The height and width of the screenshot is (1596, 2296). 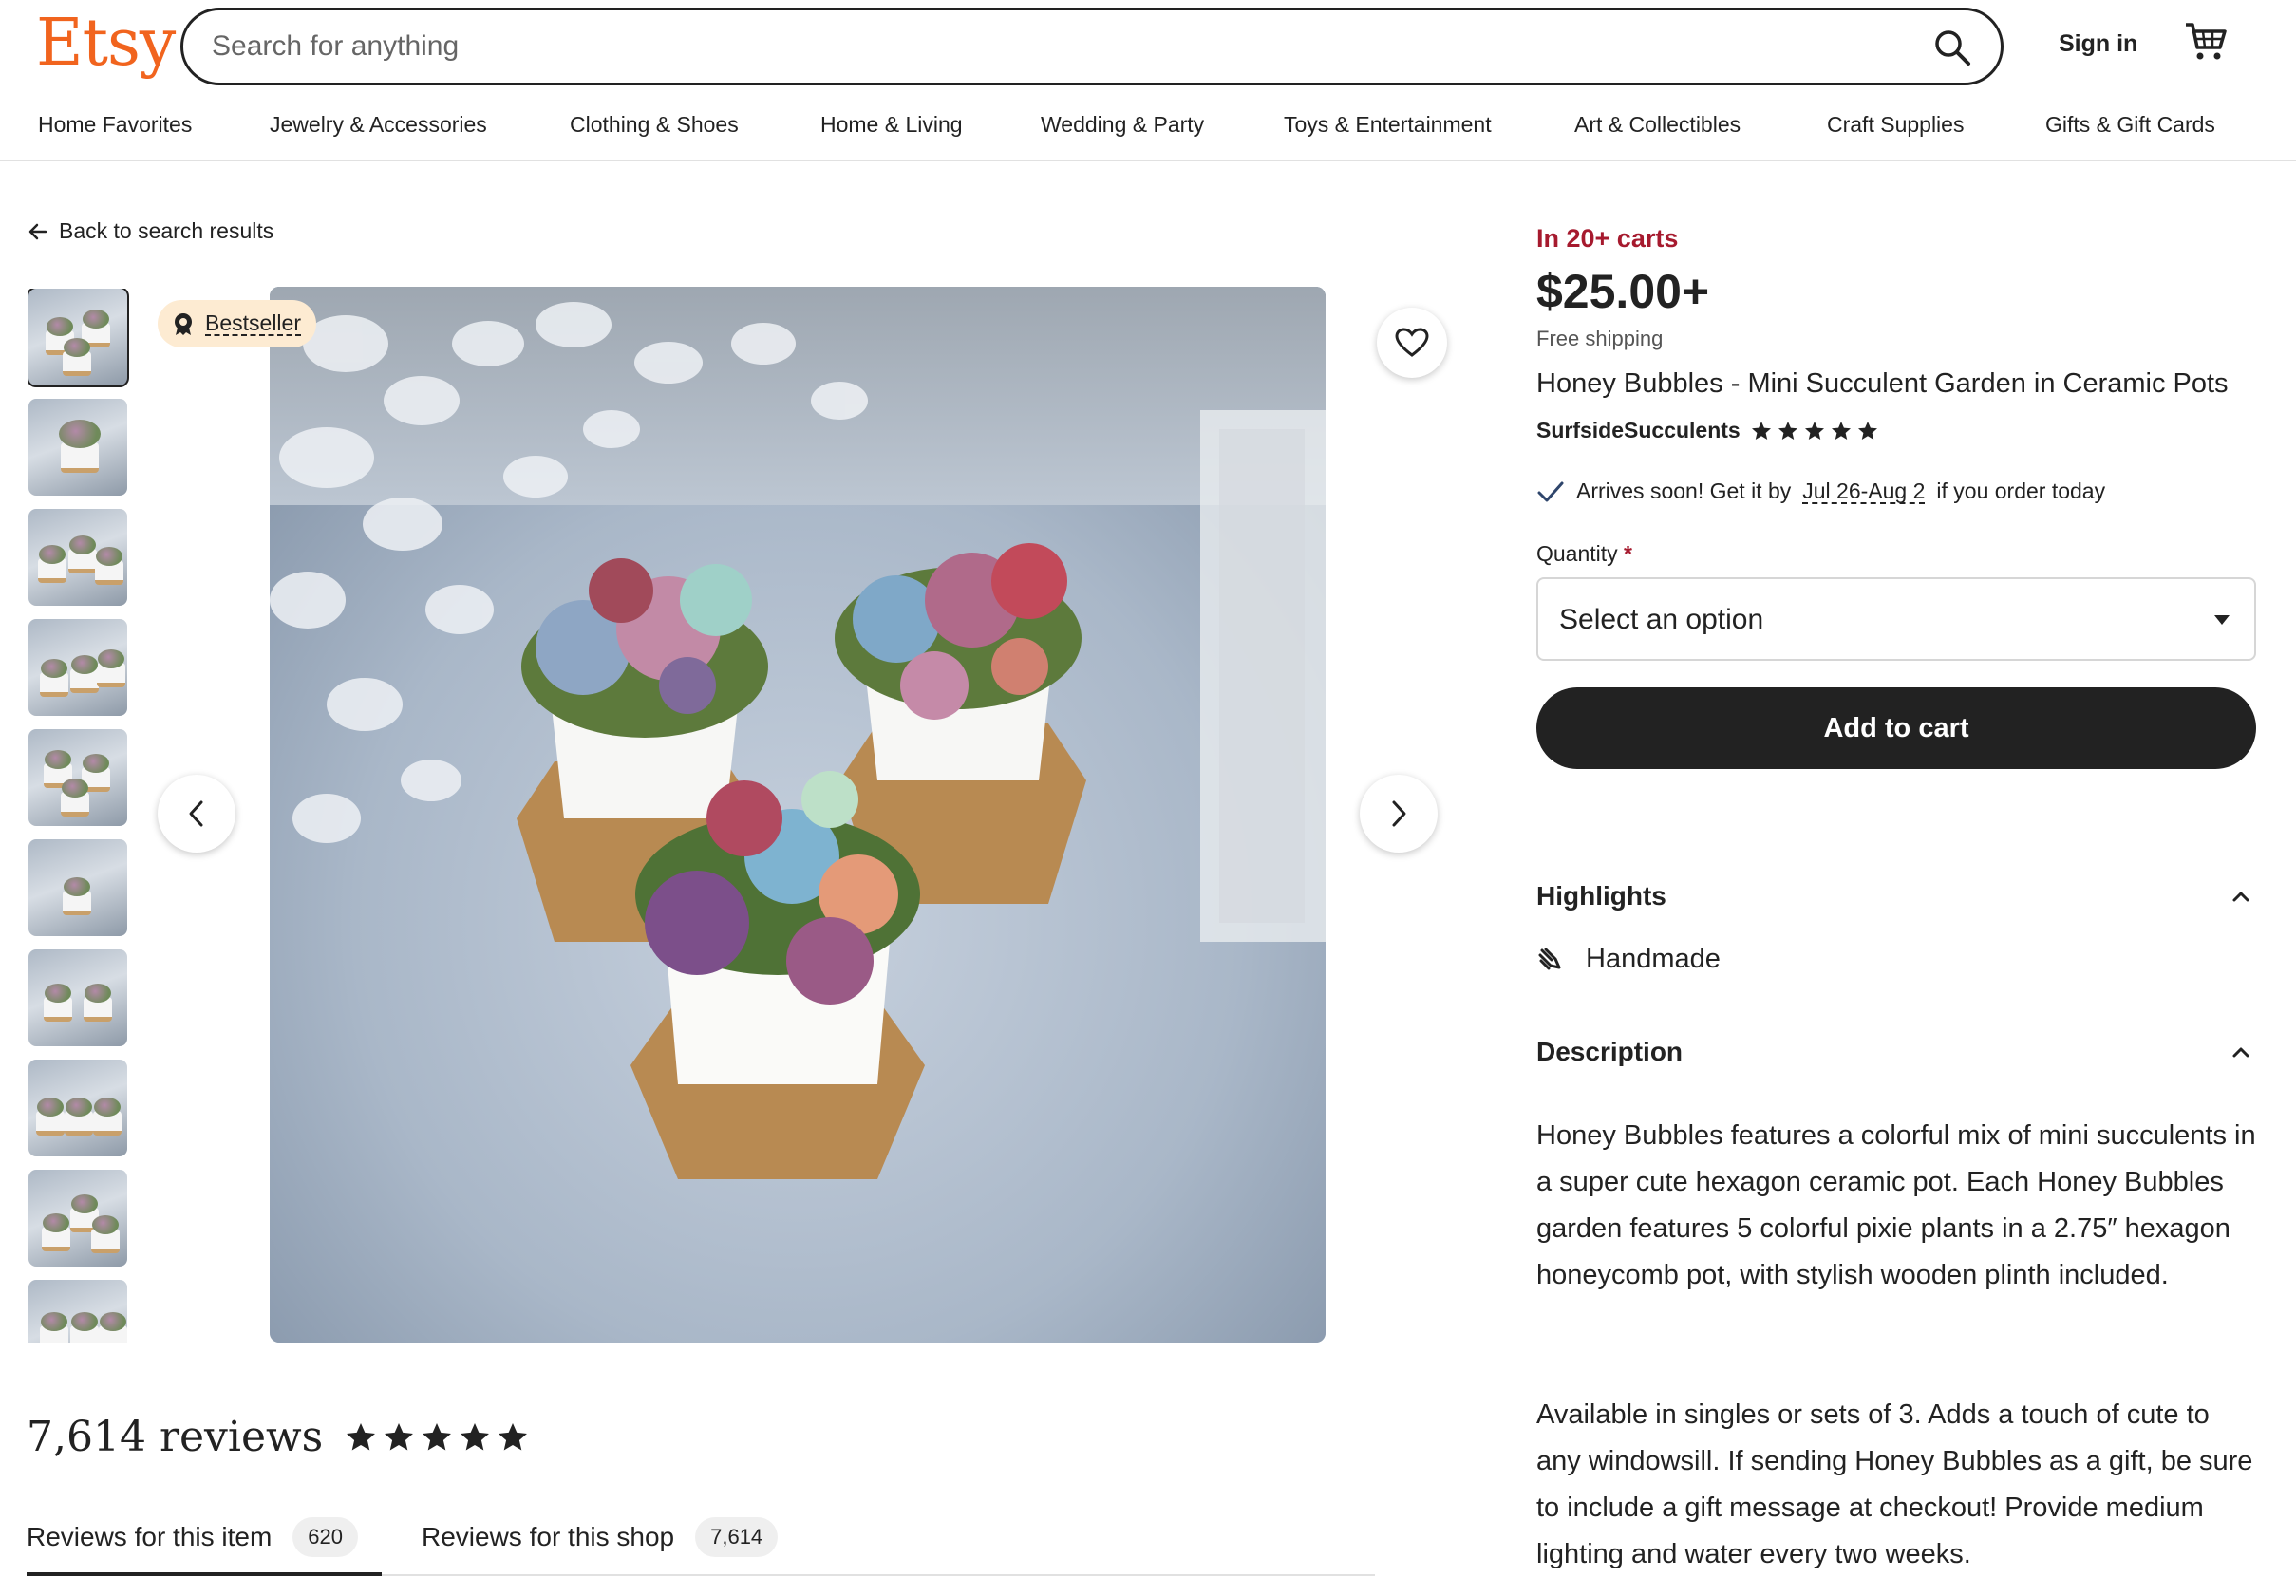 I want to click on tab-reviews-item: Reviews for this item 620, so click(x=193, y=1537).